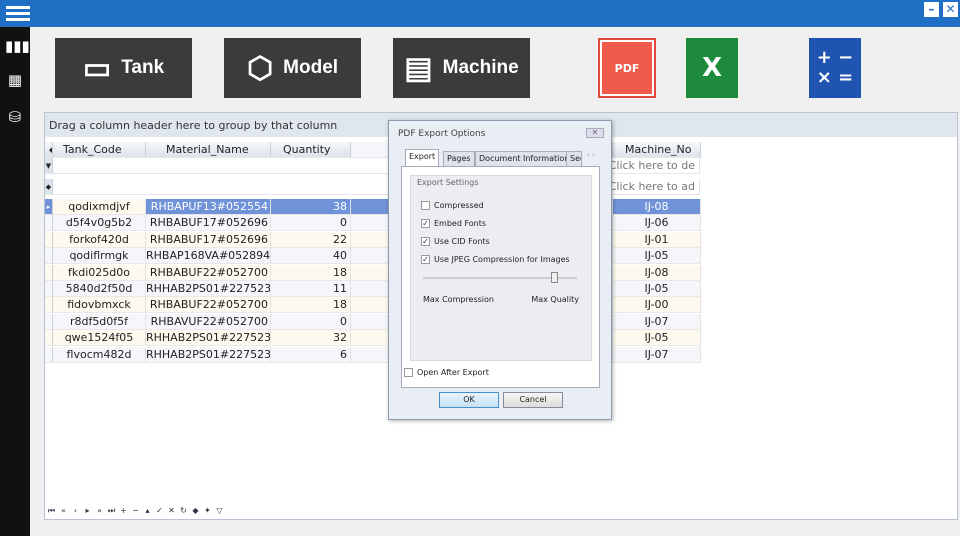  Describe the element at coordinates (931, 9) in the screenshot. I see `minimize-button: –` at that location.